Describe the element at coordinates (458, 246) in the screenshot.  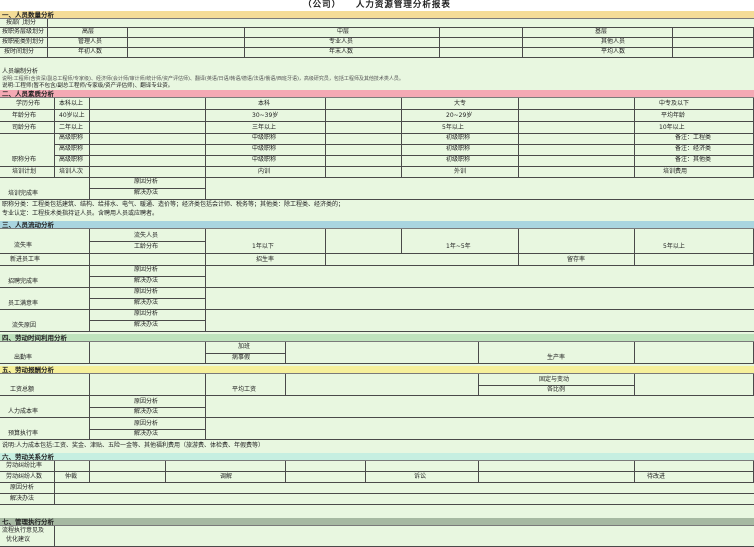
I see `cell-label: 1年~5年` at that location.